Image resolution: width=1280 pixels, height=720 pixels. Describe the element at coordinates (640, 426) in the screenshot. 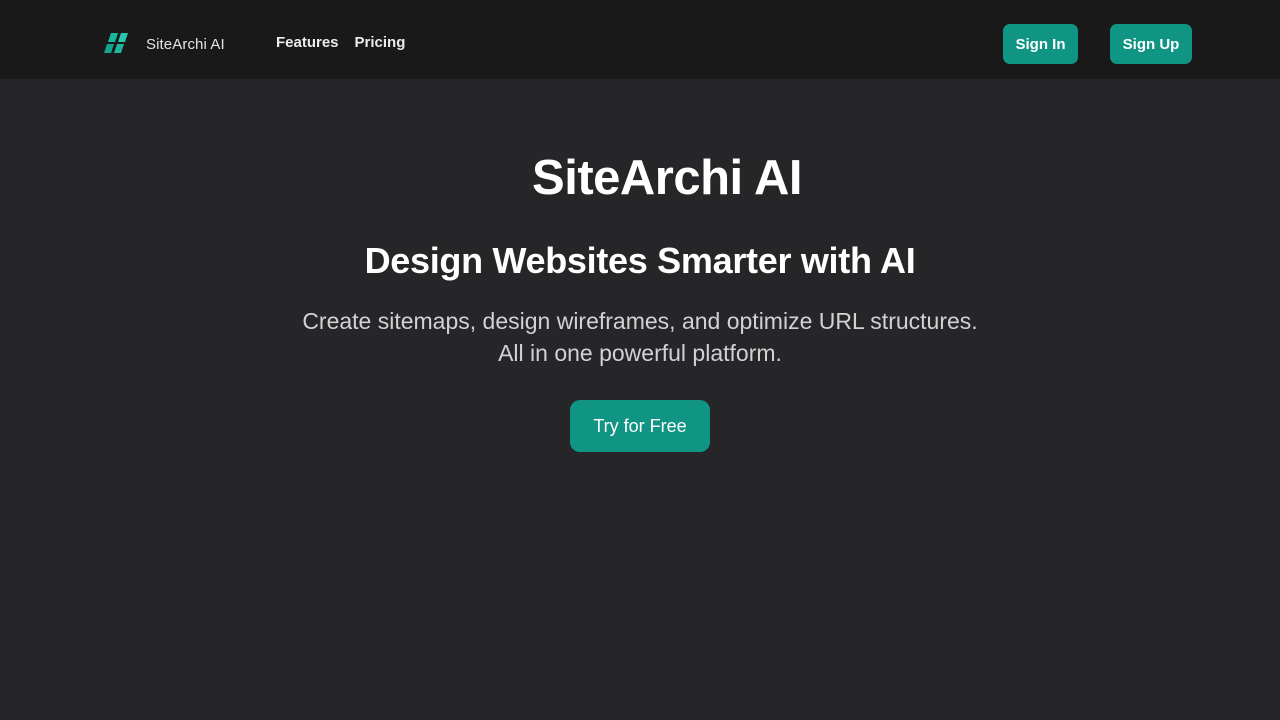

I see `try-for-free-button: Try for Free` at that location.